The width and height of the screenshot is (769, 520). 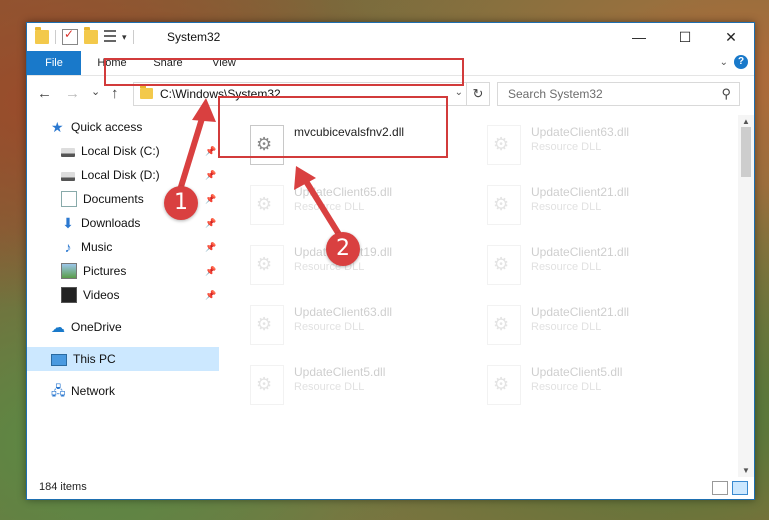 I want to click on arrow-1-head, so click(x=204, y=110).